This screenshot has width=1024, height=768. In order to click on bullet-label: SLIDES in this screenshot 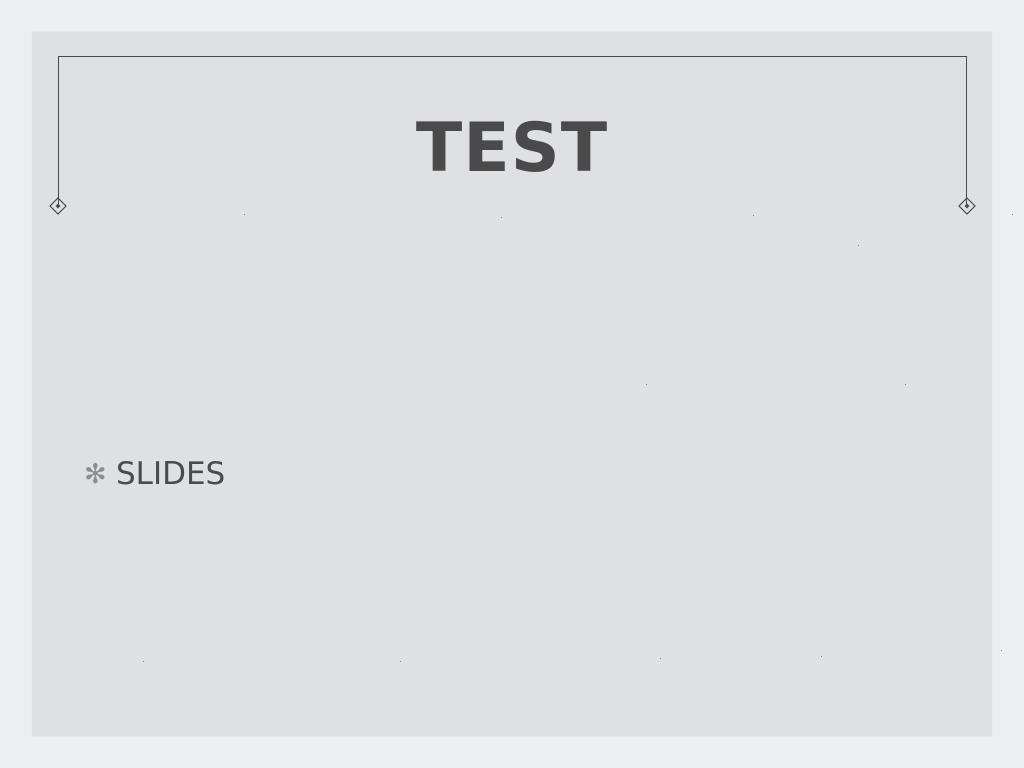, I will do `click(171, 474)`.